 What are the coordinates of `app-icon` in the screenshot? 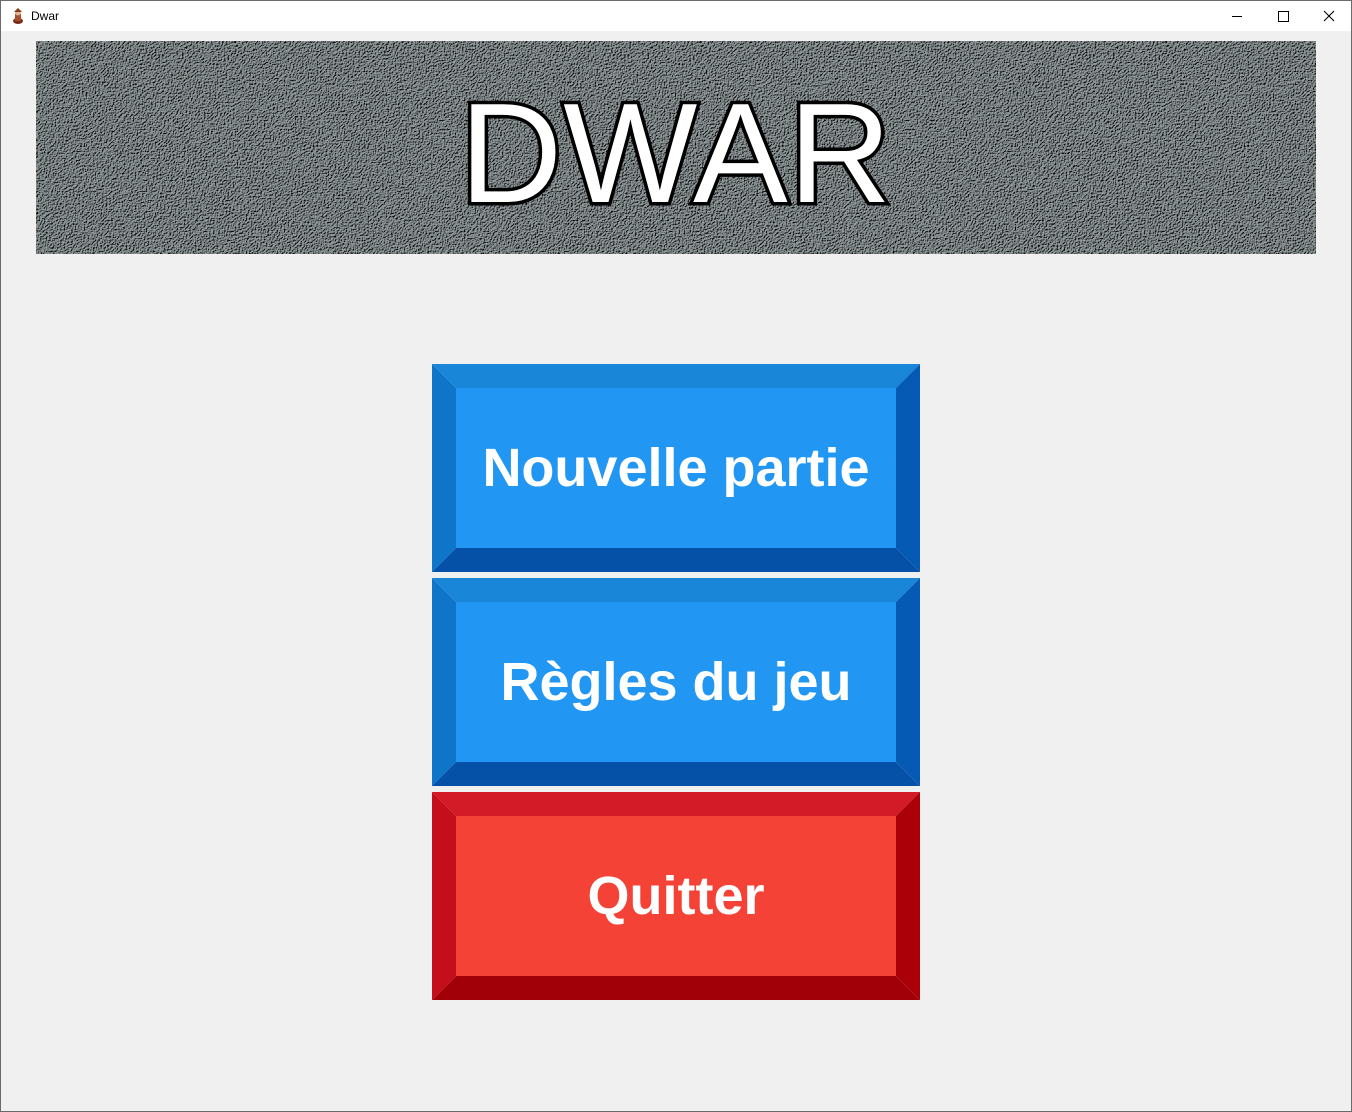 It's located at (18, 16).